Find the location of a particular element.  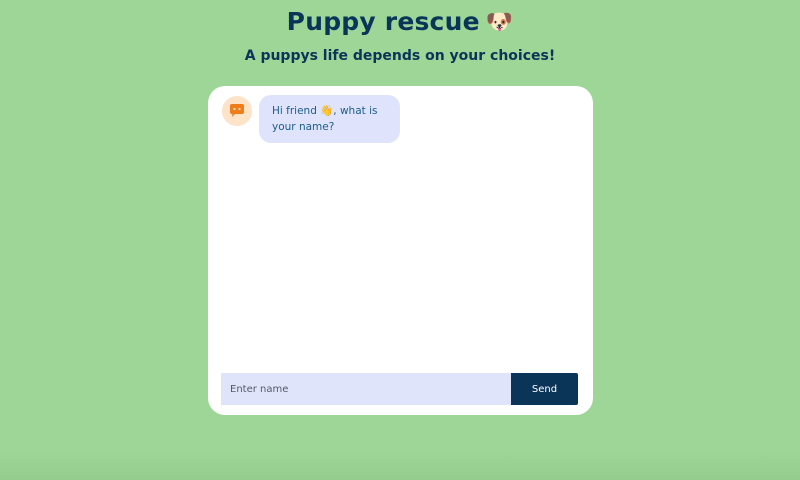

page-title-text: Puppy rescue is located at coordinates (383, 21).